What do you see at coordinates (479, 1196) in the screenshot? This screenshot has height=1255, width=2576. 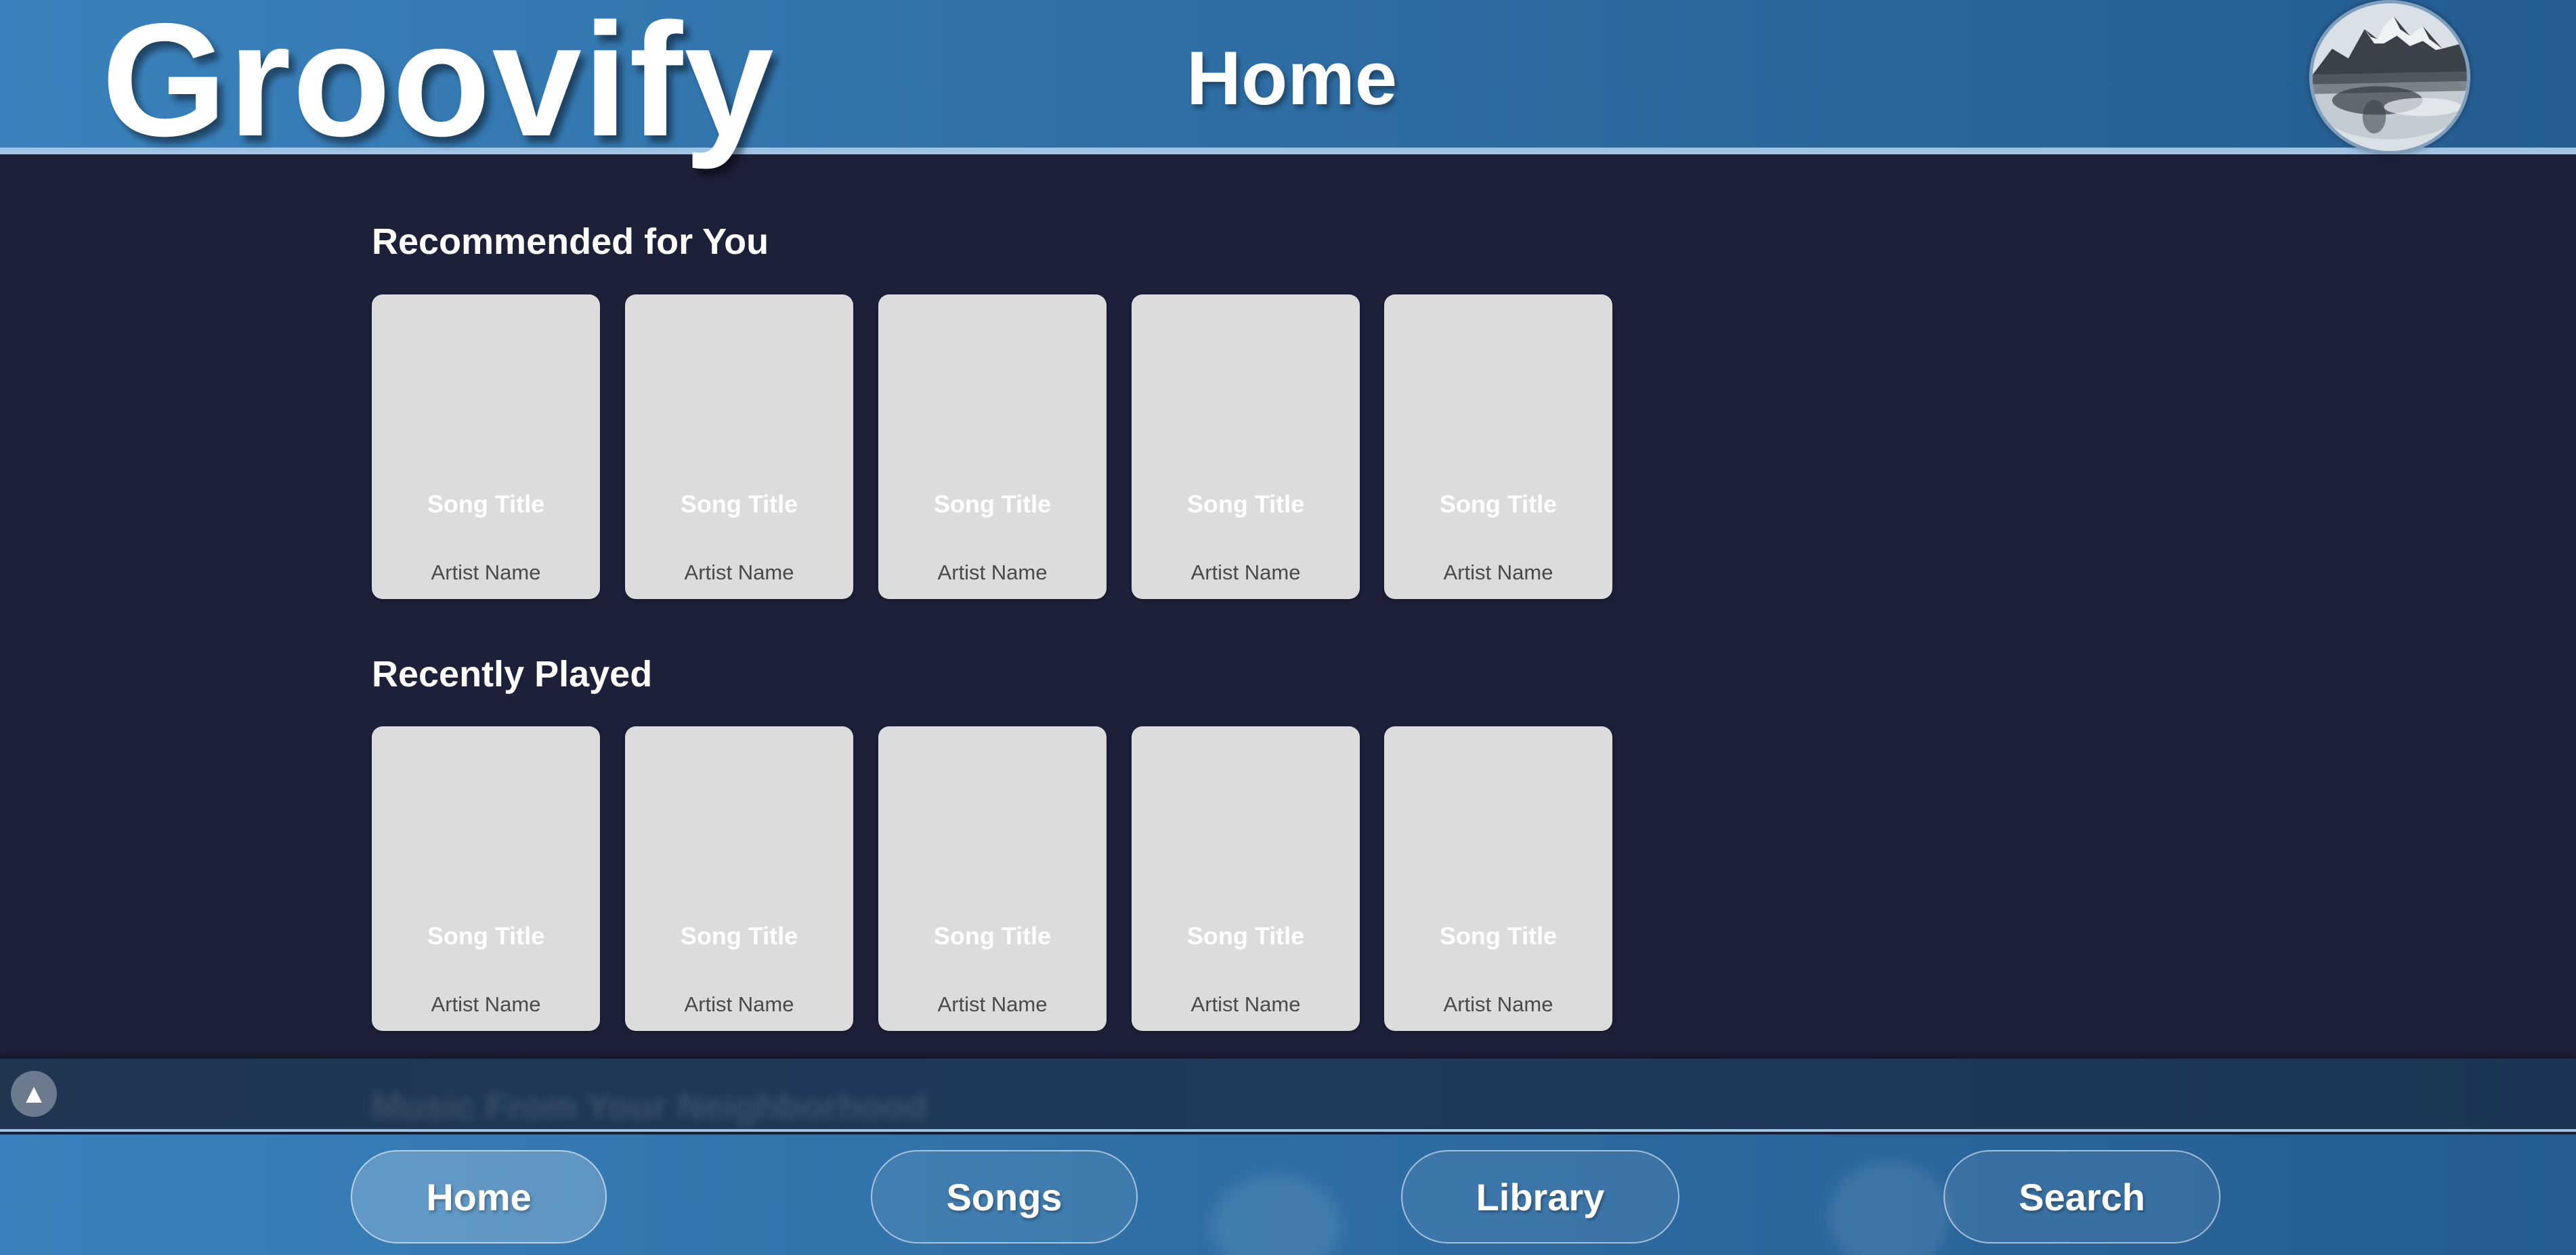 I see `nav-home-button: Home` at bounding box center [479, 1196].